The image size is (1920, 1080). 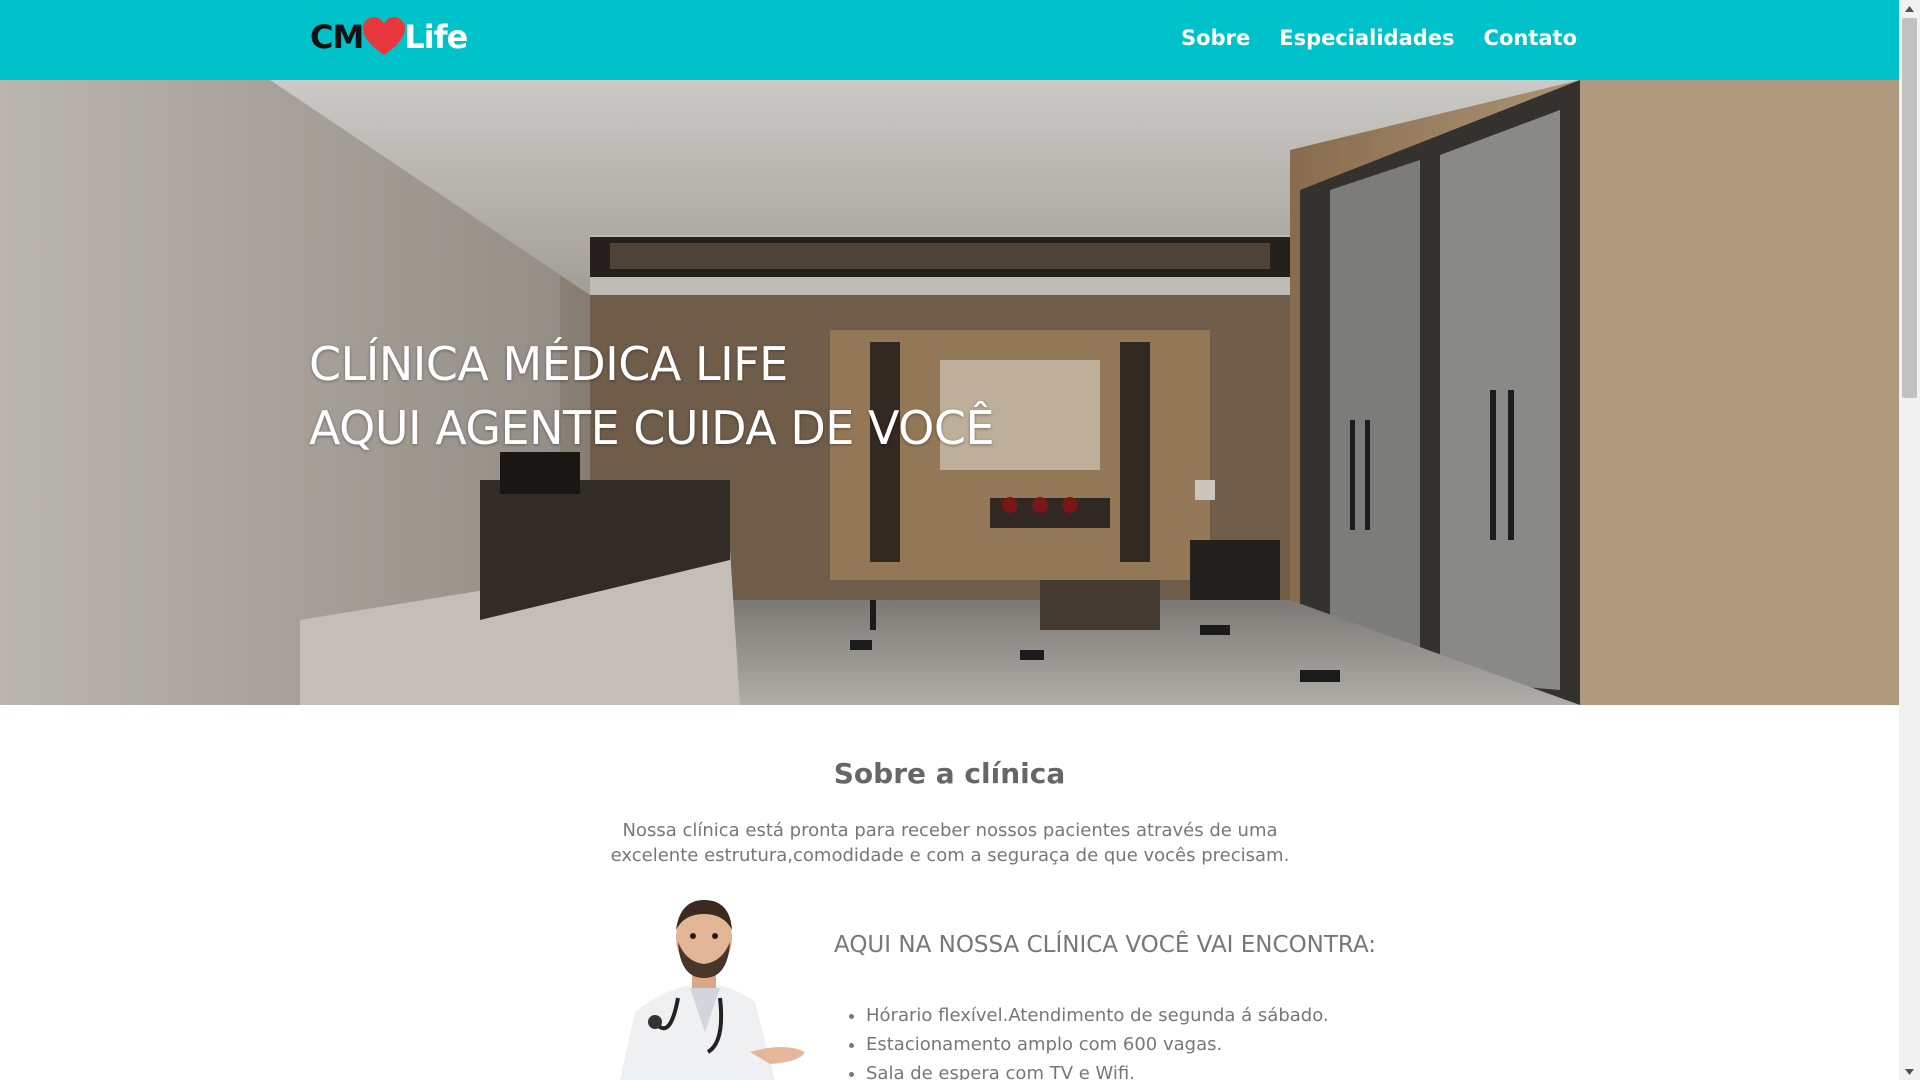 I want to click on about-title: Sobre a clínica, so click(x=949, y=773).